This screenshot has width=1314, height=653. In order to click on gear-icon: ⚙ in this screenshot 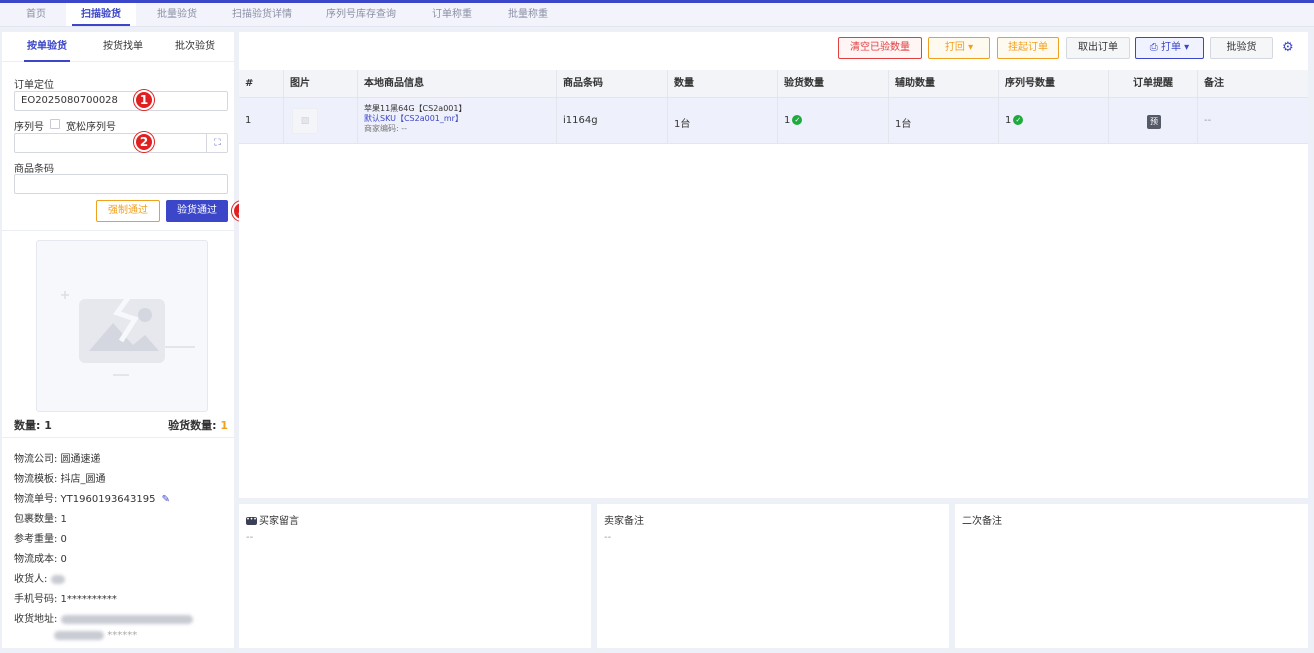, I will do `click(1288, 47)`.